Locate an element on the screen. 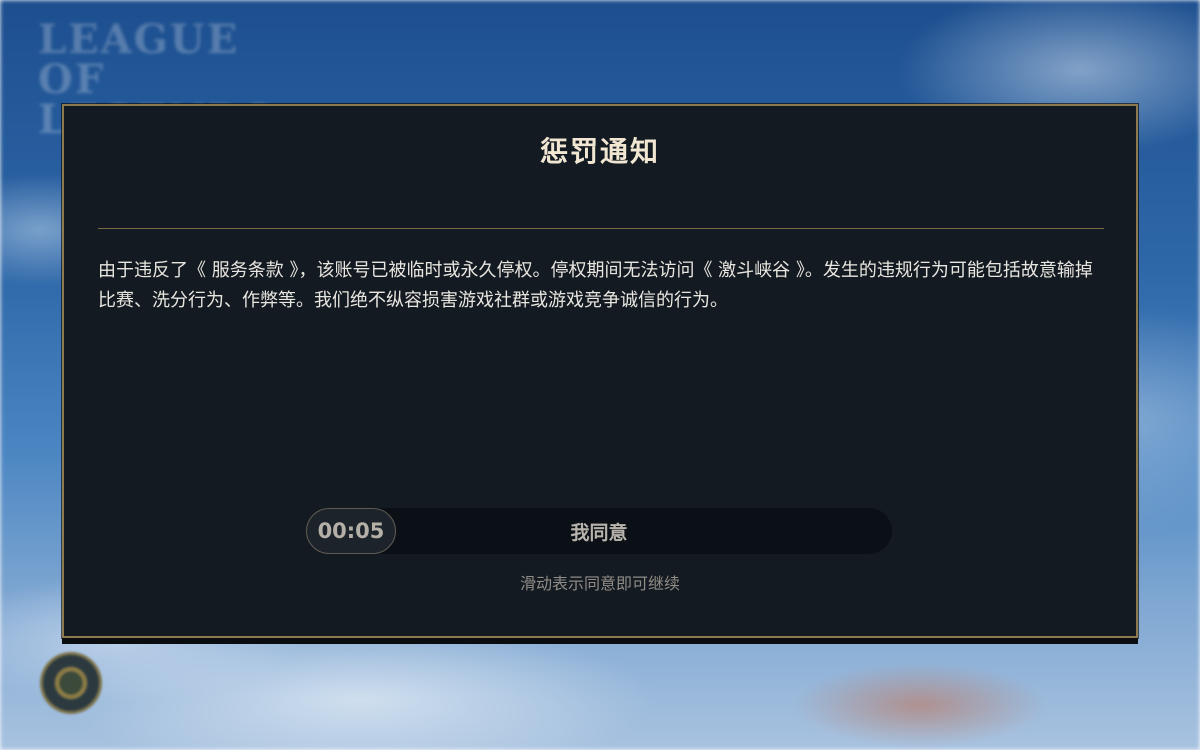 Image resolution: width=1200 pixels, height=750 pixels. game-logo: LEAGUE OF LEGENDS is located at coordinates (163, 80).